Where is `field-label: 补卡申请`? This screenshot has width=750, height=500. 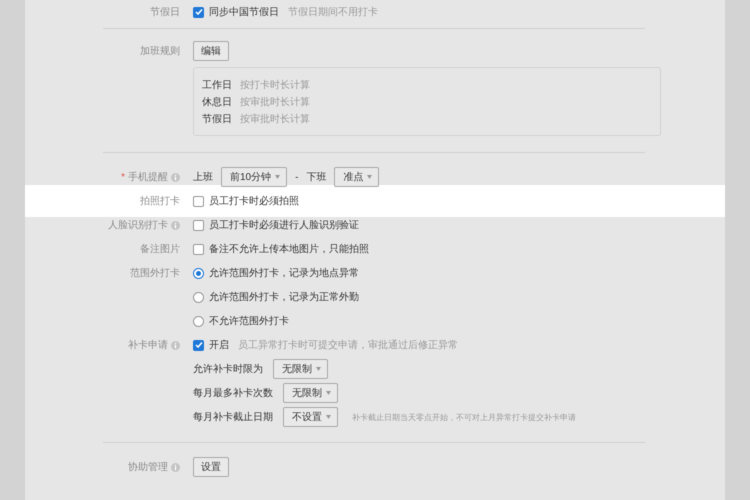 field-label: 补卡申请 is located at coordinates (148, 345).